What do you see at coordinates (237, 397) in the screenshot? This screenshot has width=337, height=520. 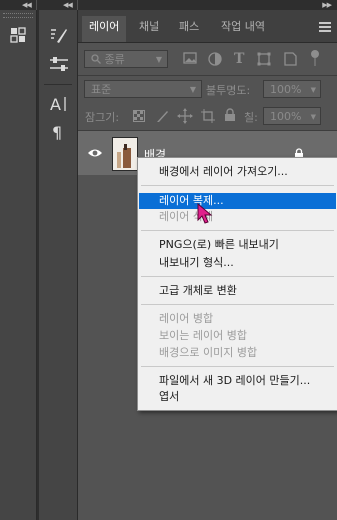 I see `menu-item-postcard: 엽서` at bounding box center [237, 397].